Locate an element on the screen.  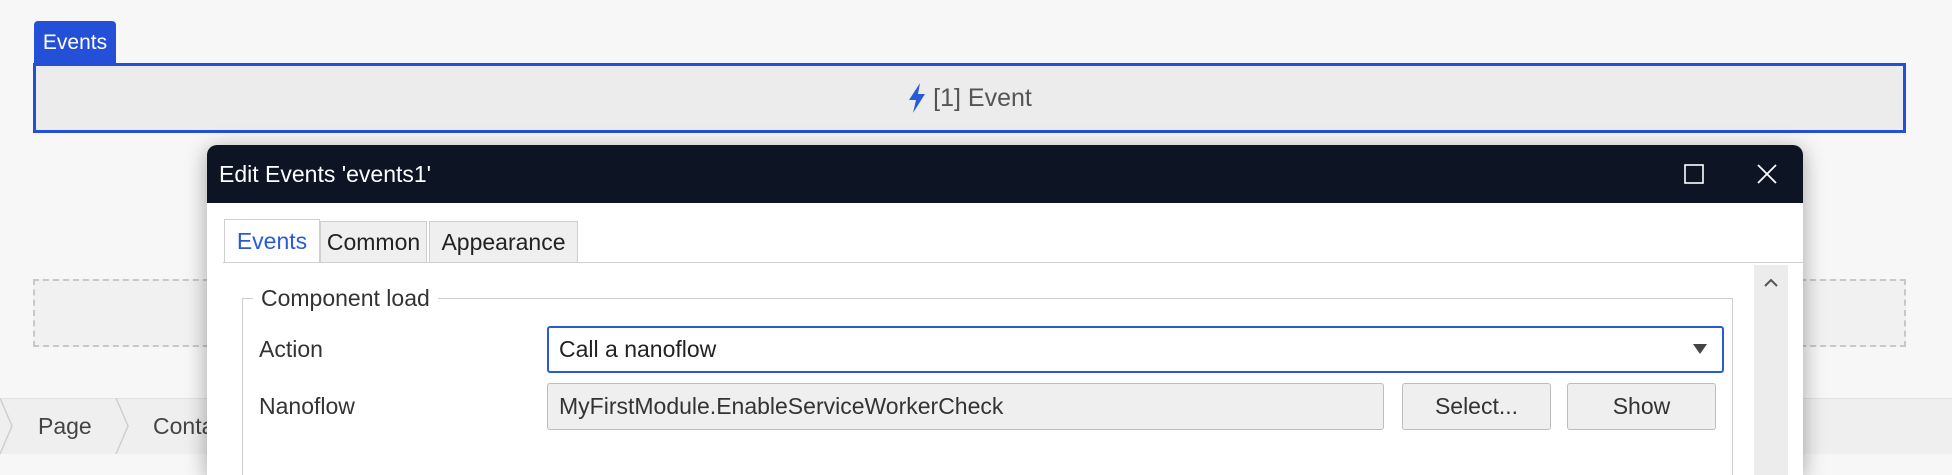
events-widget: [1] Event is located at coordinates (969, 98).